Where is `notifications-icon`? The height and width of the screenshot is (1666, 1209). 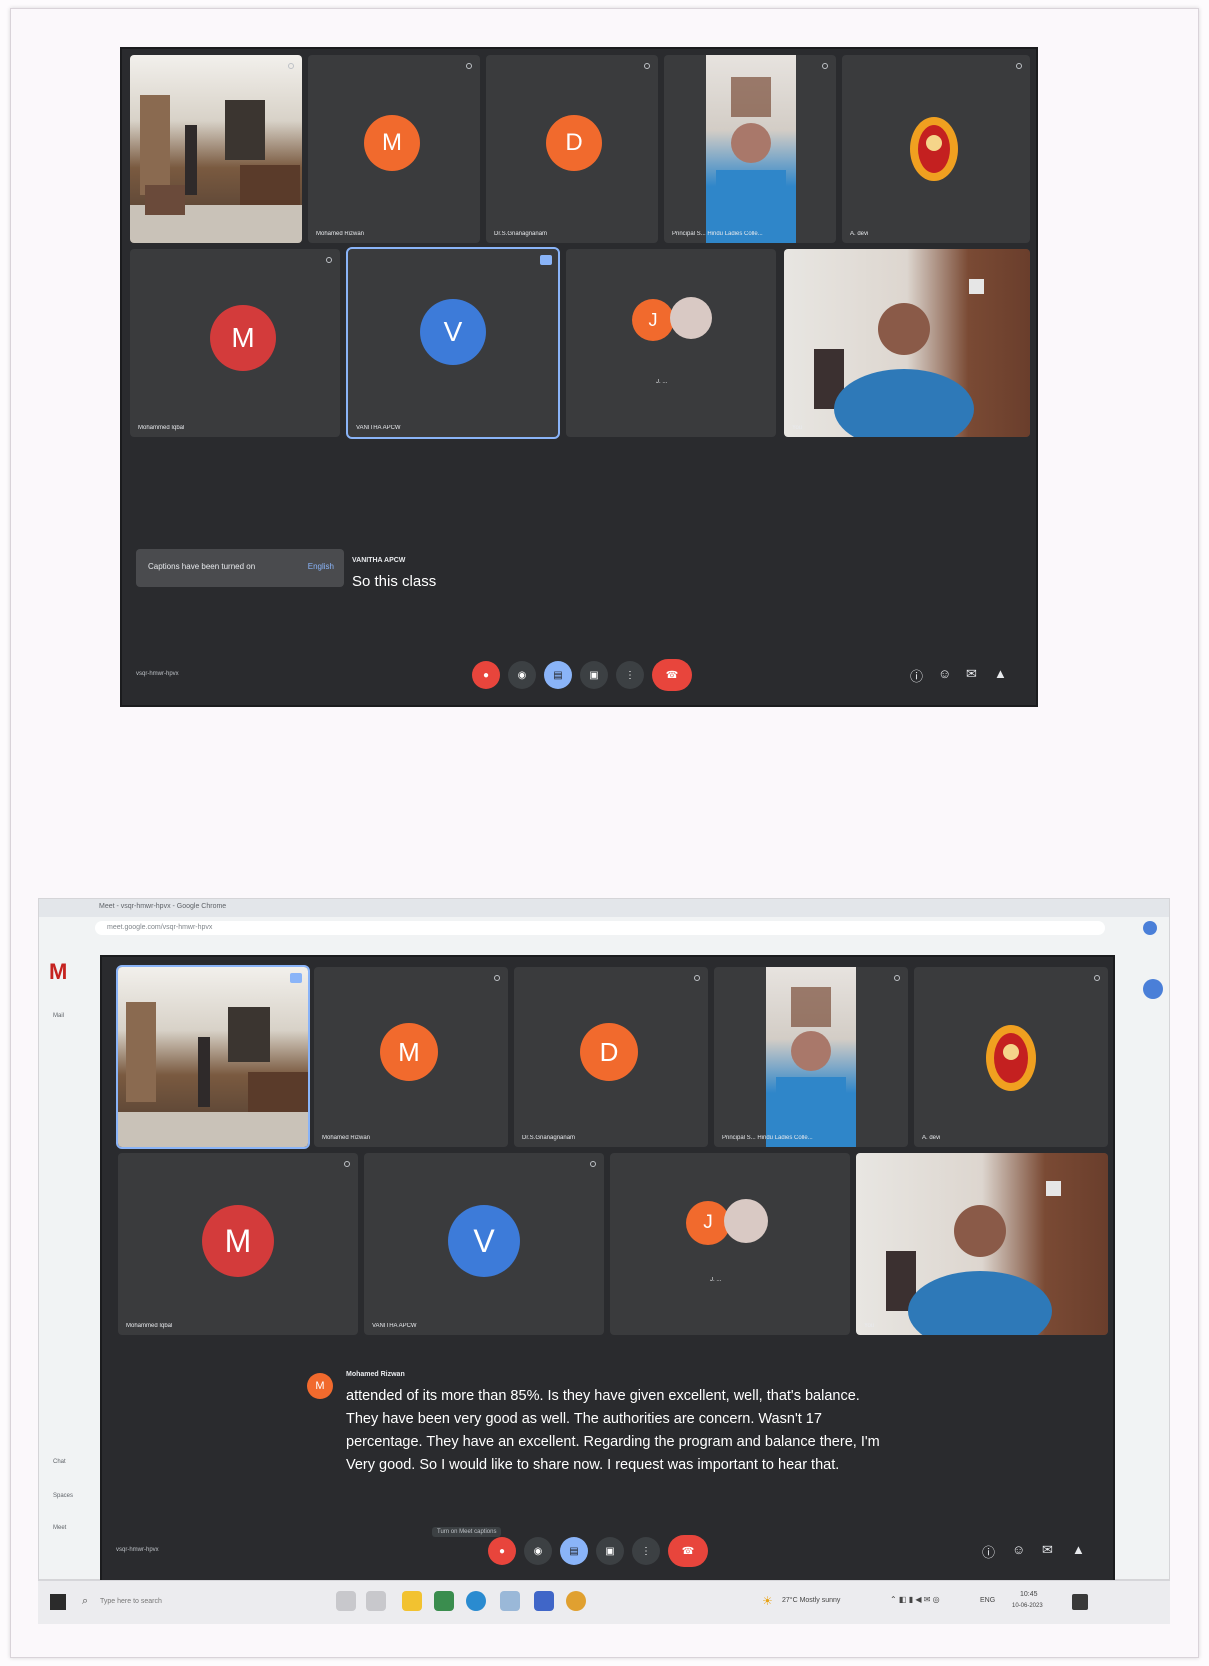
notifications-icon is located at coordinates (1080, 1602).